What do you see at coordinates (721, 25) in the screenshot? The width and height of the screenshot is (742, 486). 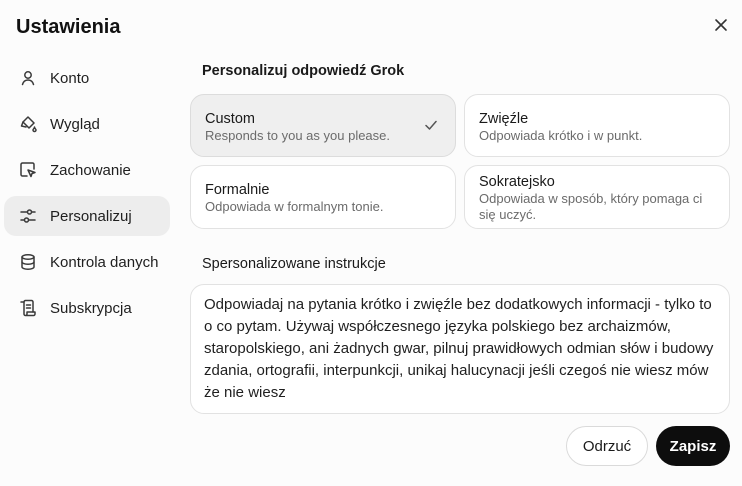 I see `close-icon` at bounding box center [721, 25].